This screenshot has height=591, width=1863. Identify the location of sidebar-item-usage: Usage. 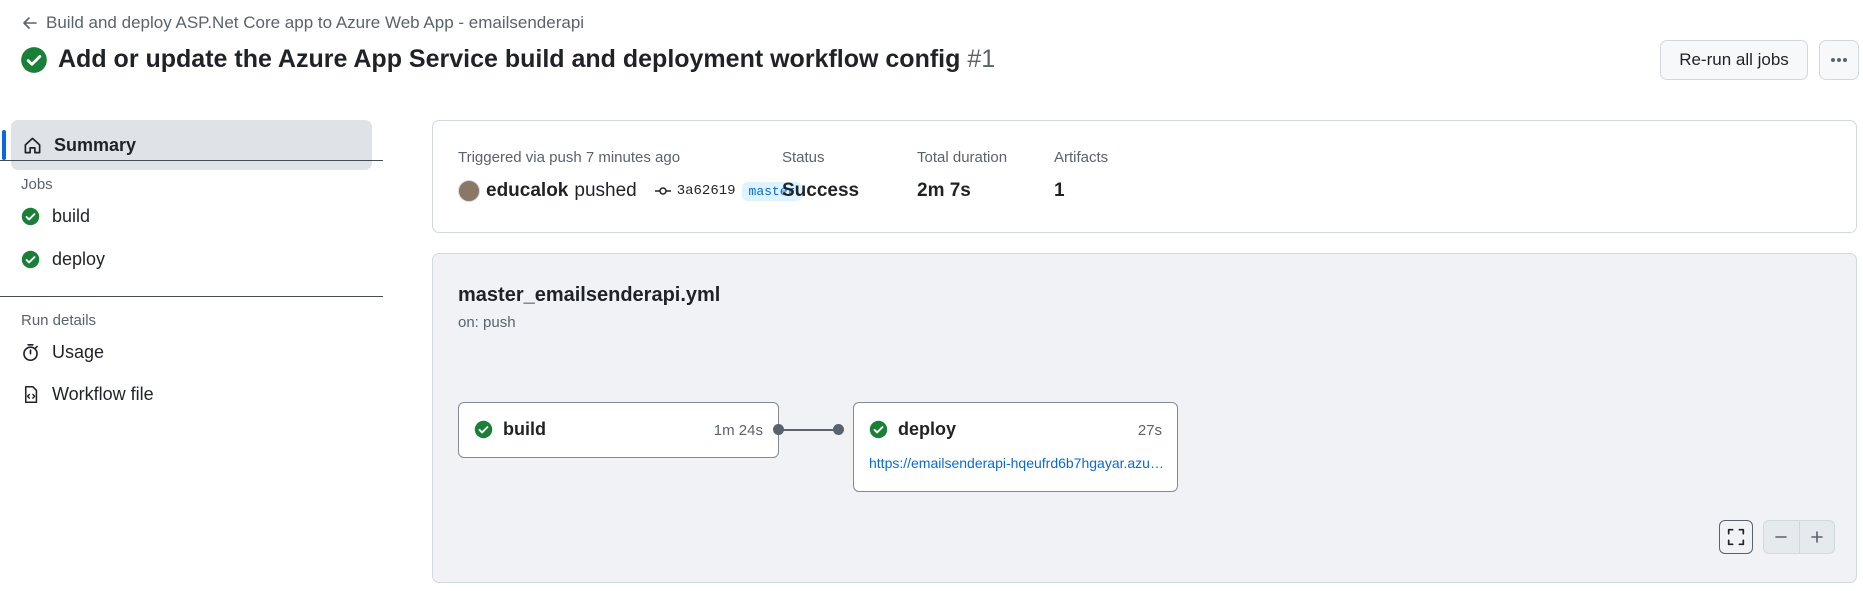
(62, 352).